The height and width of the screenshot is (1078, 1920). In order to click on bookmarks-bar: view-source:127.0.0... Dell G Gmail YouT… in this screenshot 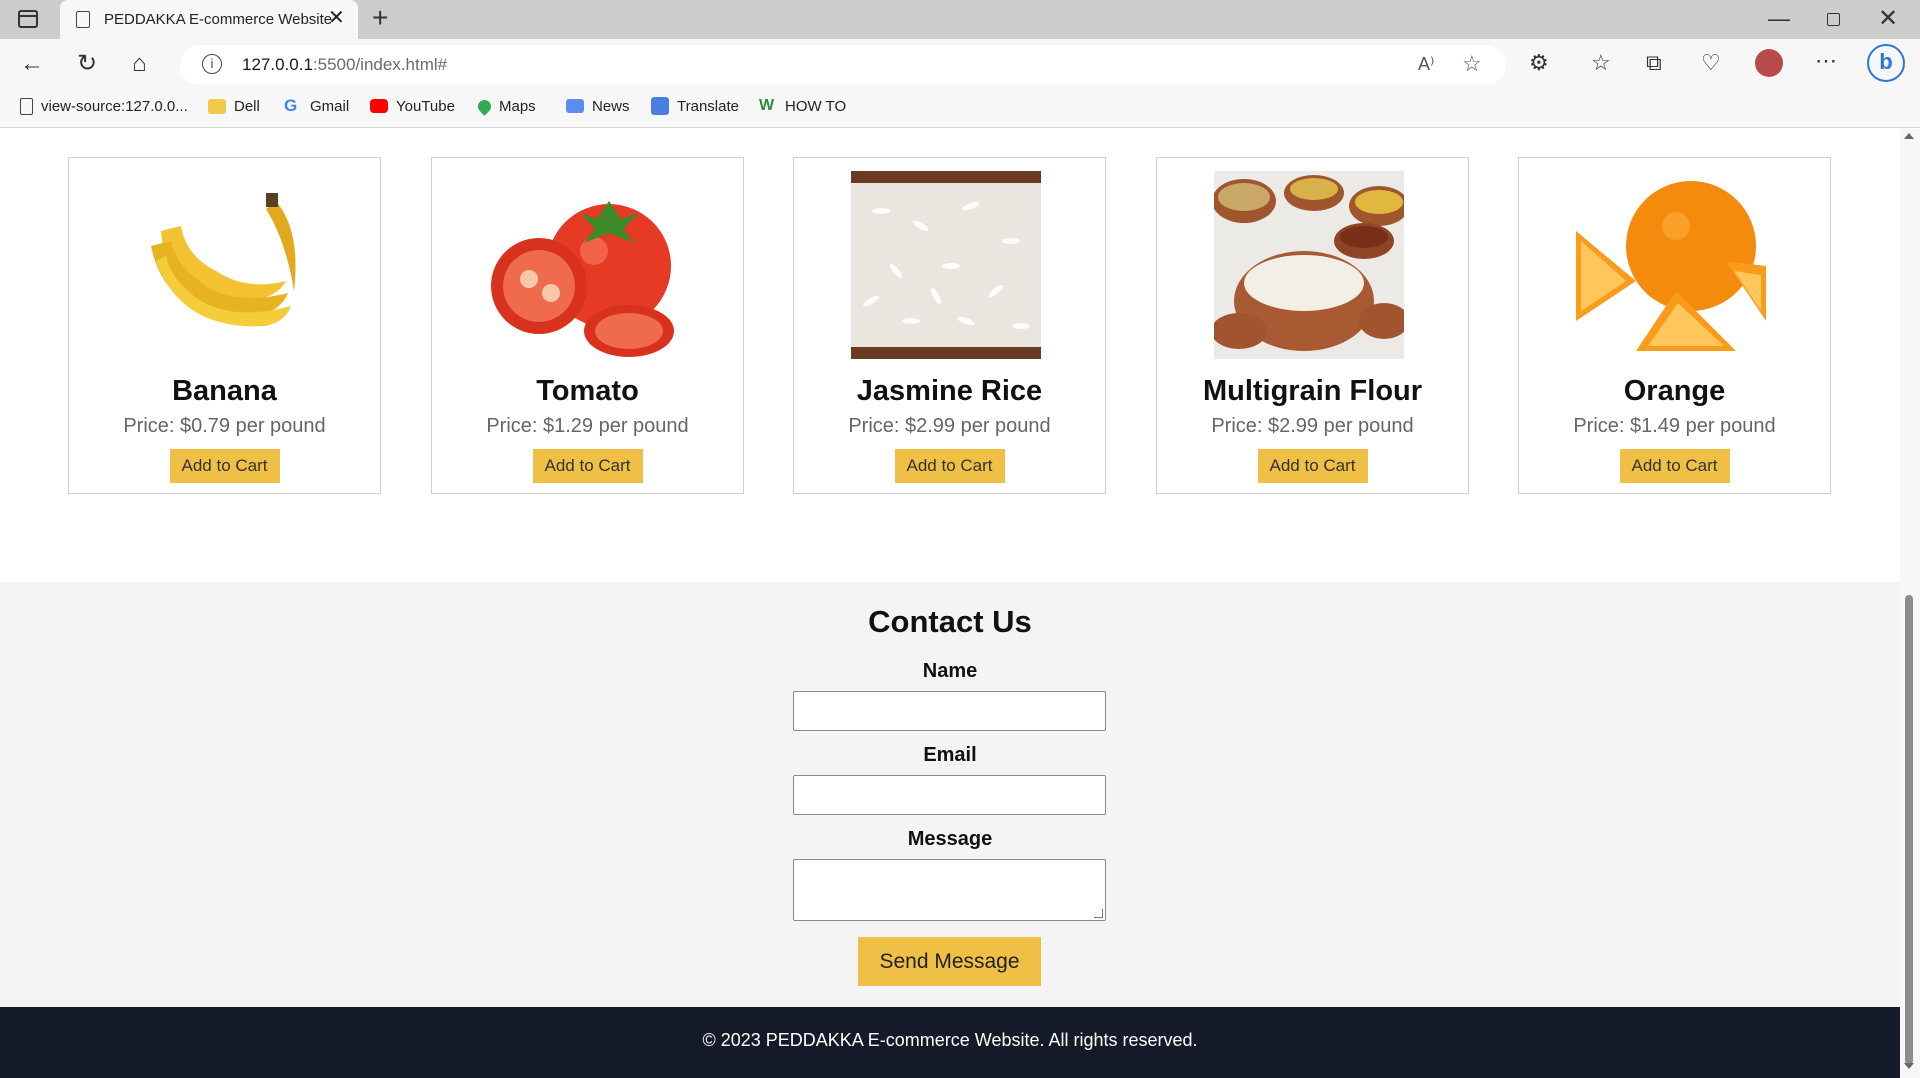, I will do `click(960, 107)`.